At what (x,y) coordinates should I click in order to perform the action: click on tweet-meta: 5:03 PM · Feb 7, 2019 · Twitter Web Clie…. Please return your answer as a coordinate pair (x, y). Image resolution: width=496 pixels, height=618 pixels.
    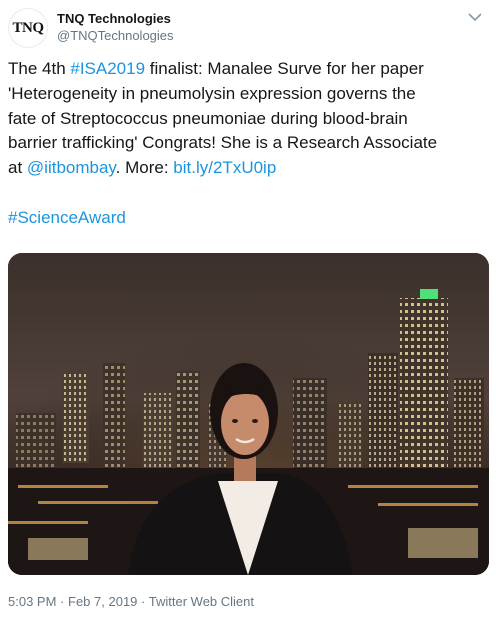
    Looking at the image, I should click on (131, 601).